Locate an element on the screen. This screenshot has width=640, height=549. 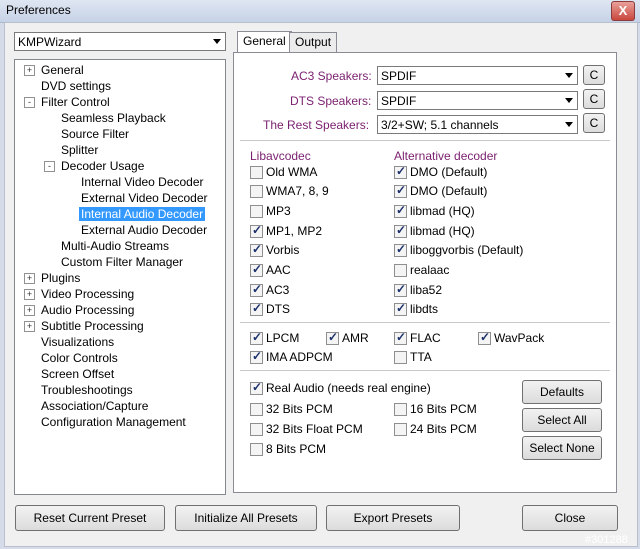
checkbox-label: AMR is located at coordinates (355, 338).